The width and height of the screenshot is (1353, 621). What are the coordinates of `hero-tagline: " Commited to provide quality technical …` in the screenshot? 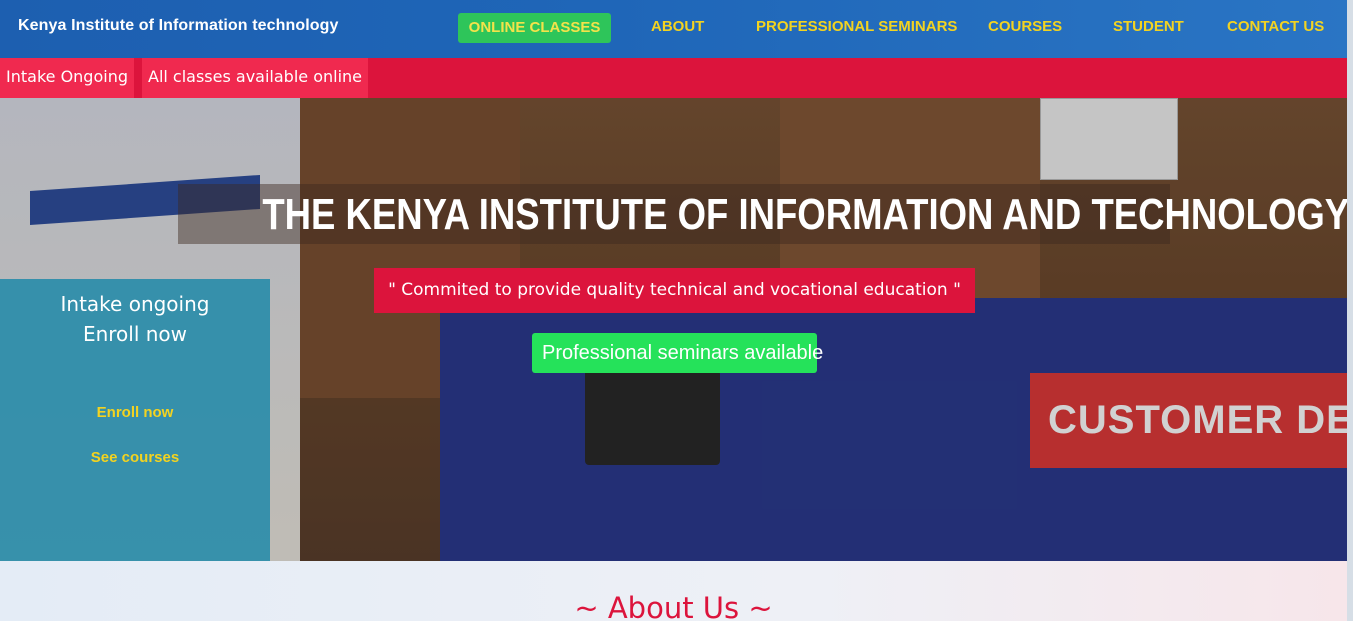 It's located at (674, 290).